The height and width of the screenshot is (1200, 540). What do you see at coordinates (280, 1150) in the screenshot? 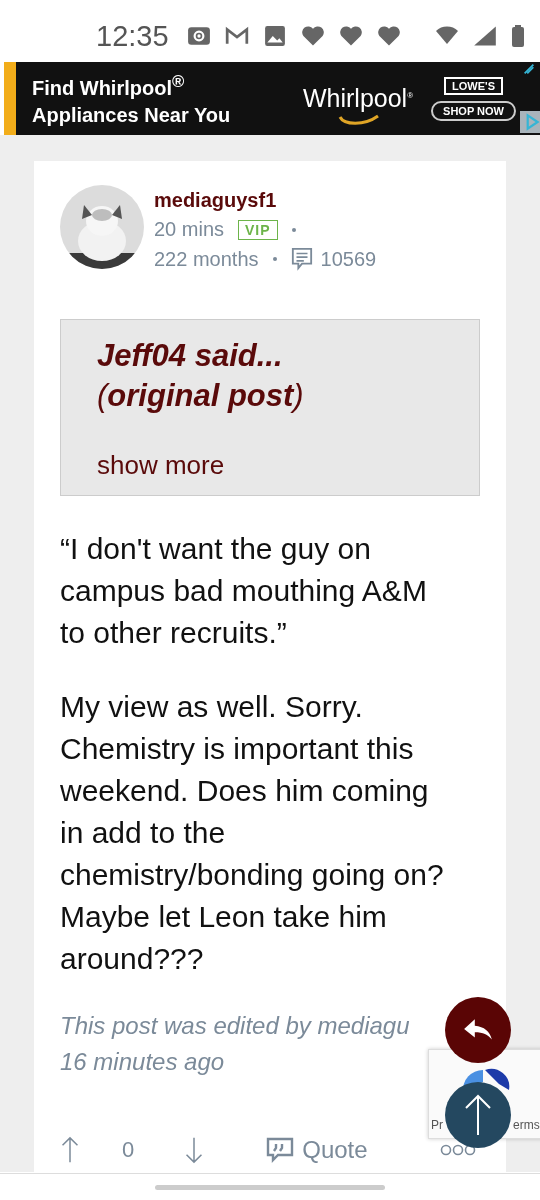
I see `quote-icon` at bounding box center [280, 1150].